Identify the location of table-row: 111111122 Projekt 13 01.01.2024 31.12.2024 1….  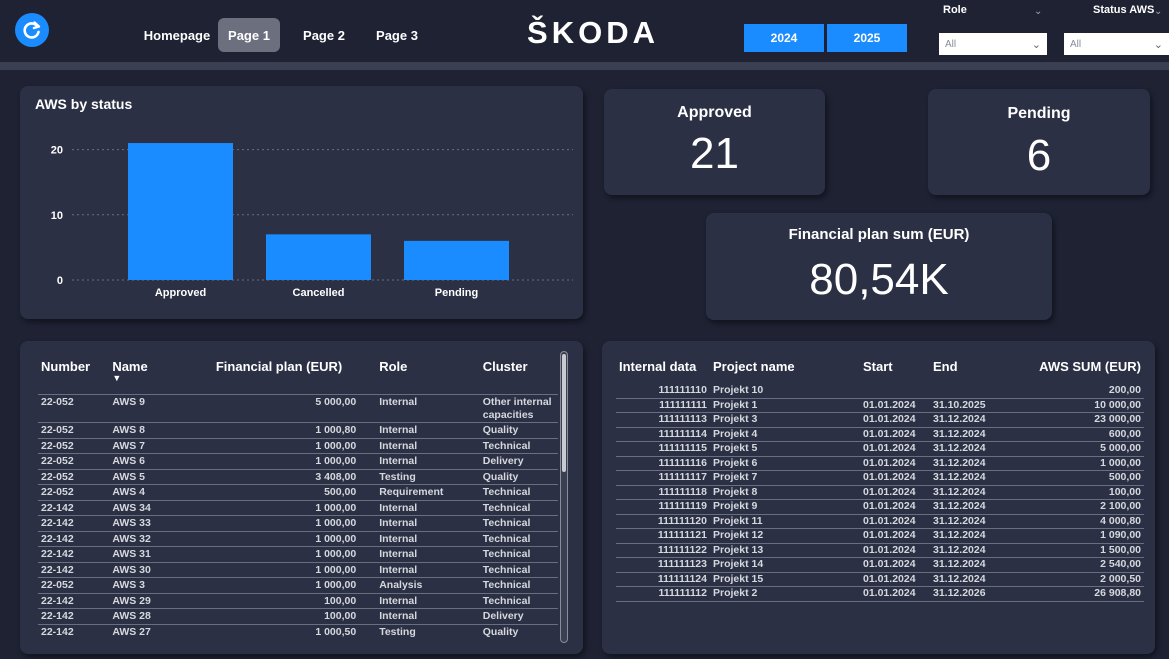
(880, 550).